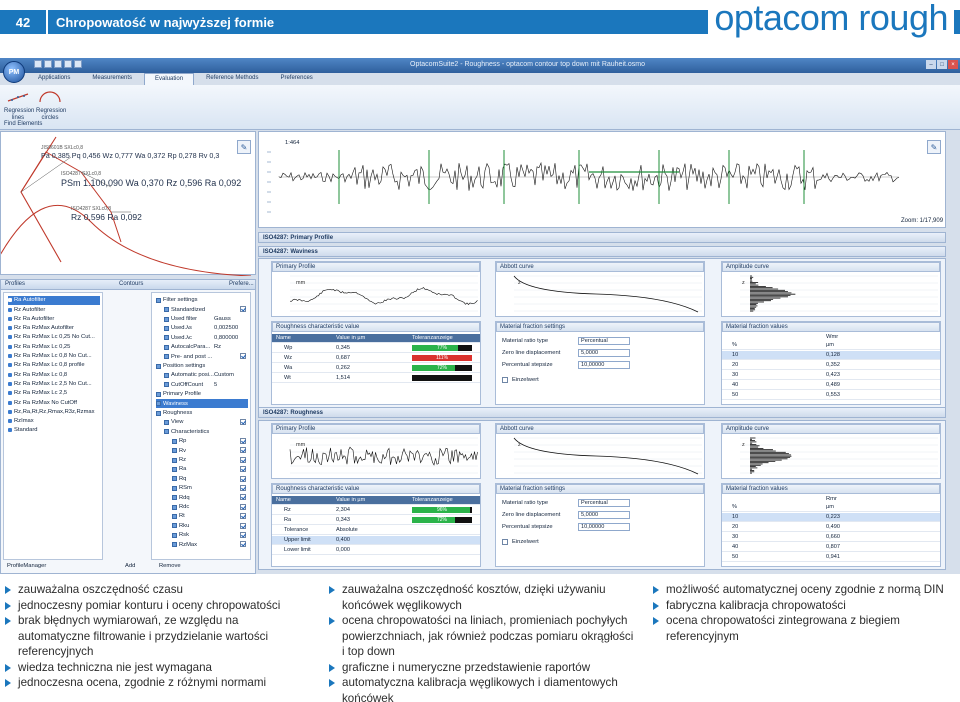 The width and height of the screenshot is (960, 702). I want to click on profile-list-item: Rz,Ra,Rt,Rz,Rmax,R3z,Rzmax, so click(51, 412).